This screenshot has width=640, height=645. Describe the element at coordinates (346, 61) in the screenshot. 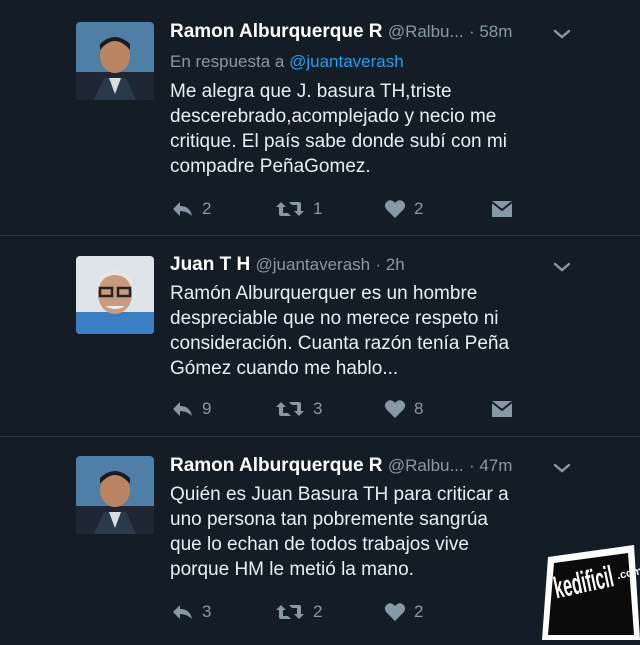

I see `reply-mention-link: @juantaverash` at that location.